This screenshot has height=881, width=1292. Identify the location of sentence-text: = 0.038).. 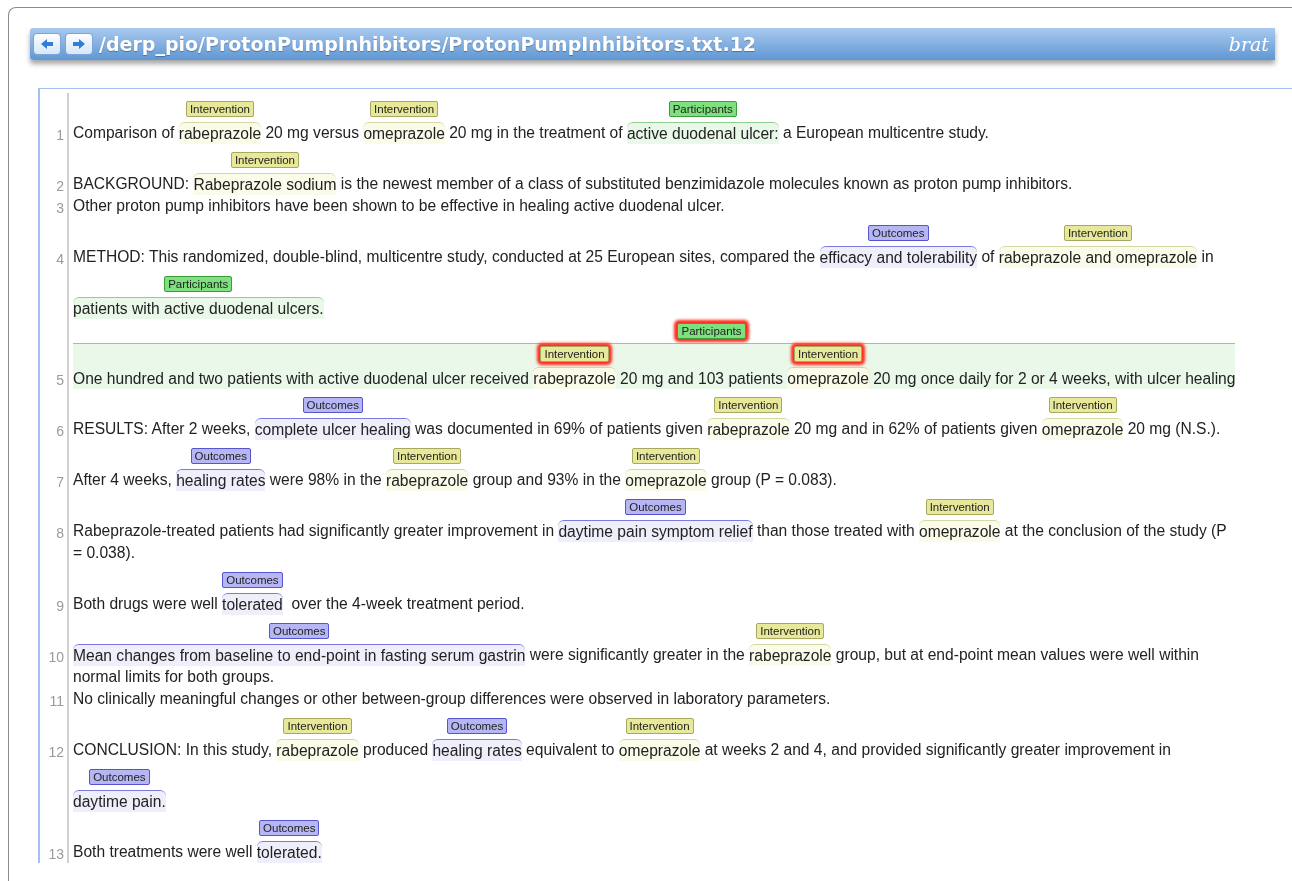
(104, 552).